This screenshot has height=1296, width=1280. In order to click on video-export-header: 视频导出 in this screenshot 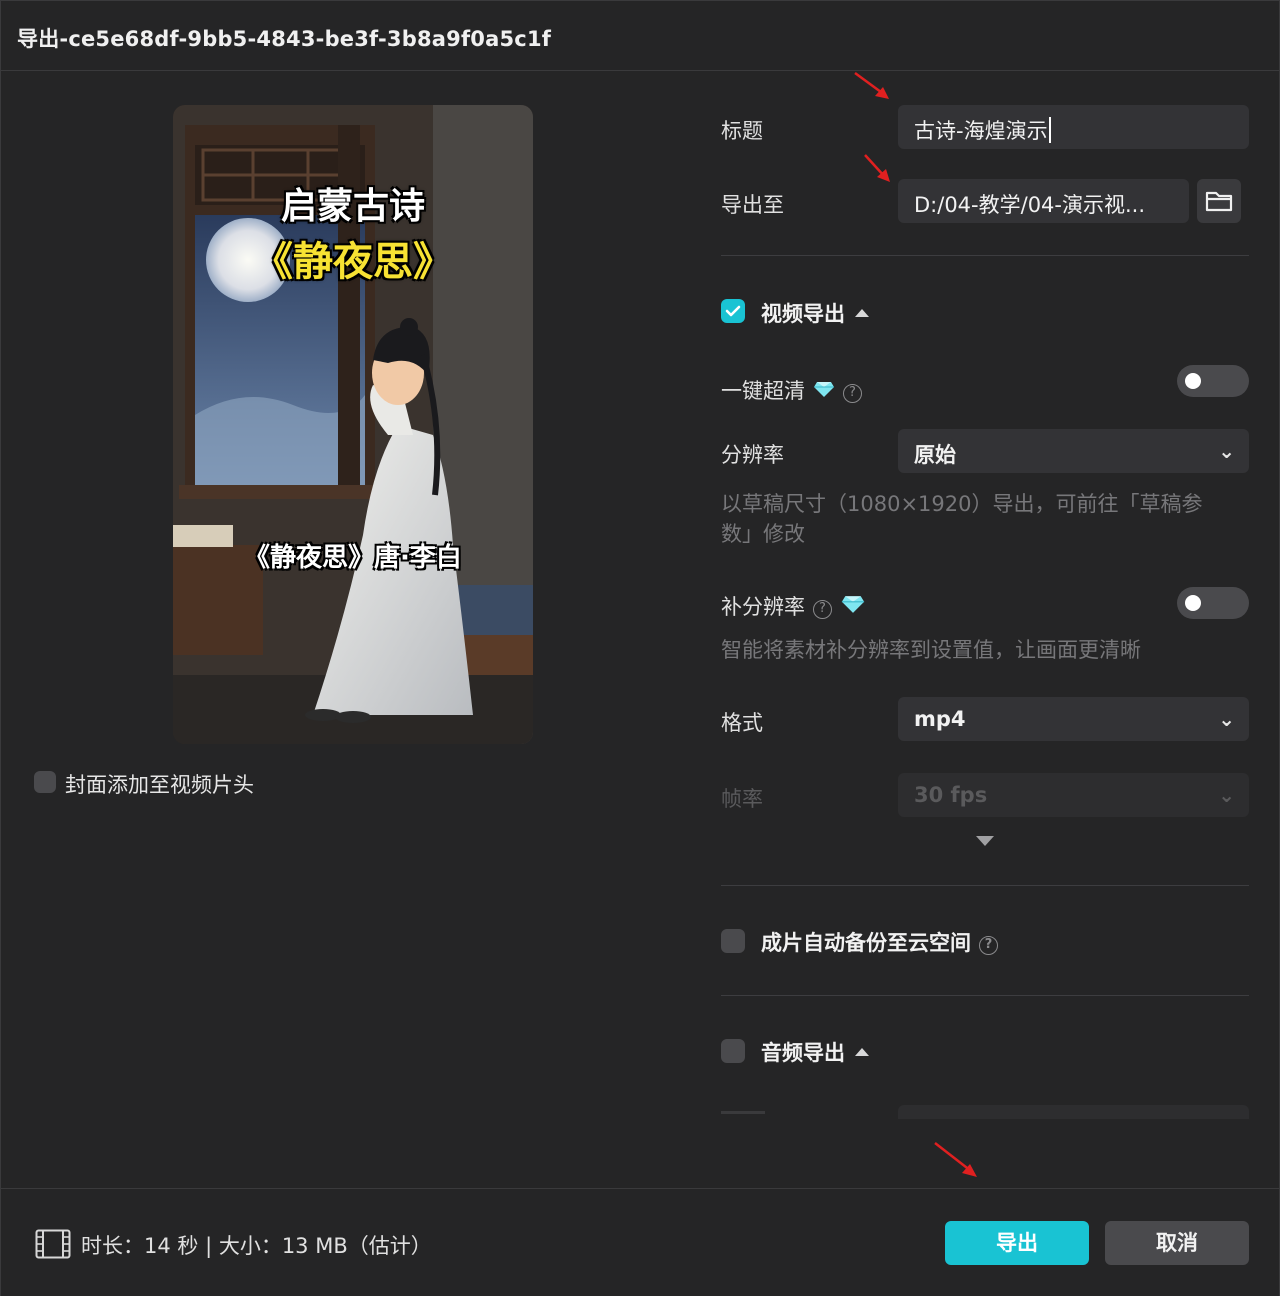, I will do `click(815, 313)`.